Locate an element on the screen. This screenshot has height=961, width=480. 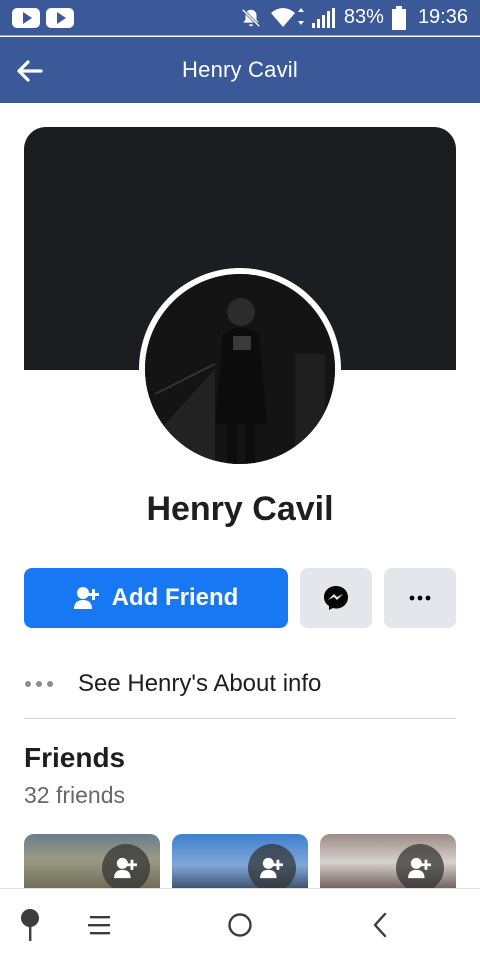
status-left is located at coordinates (43, 17).